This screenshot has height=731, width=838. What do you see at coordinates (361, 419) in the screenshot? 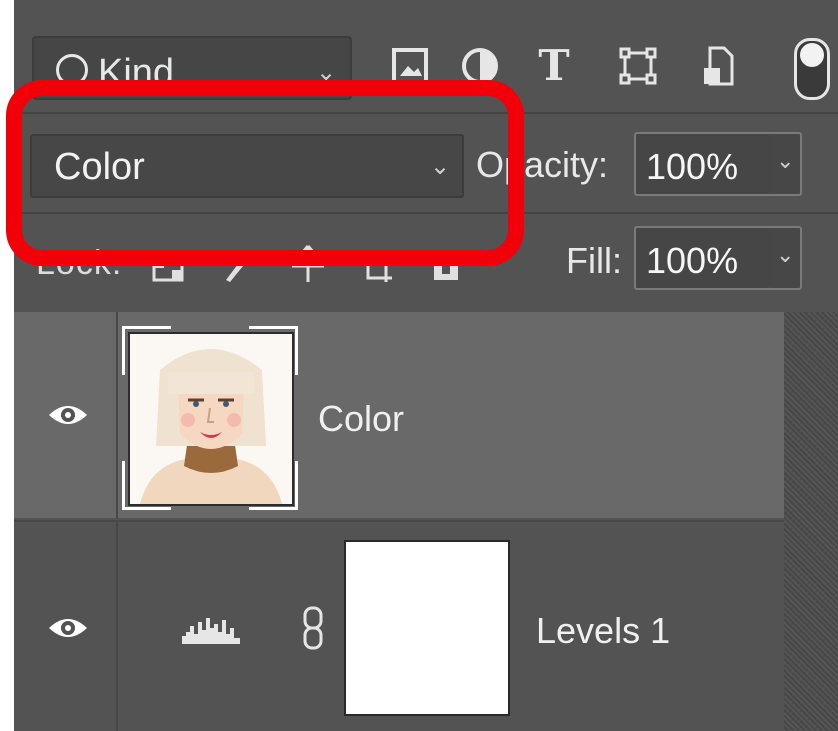
I see `layer-name: Color` at bounding box center [361, 419].